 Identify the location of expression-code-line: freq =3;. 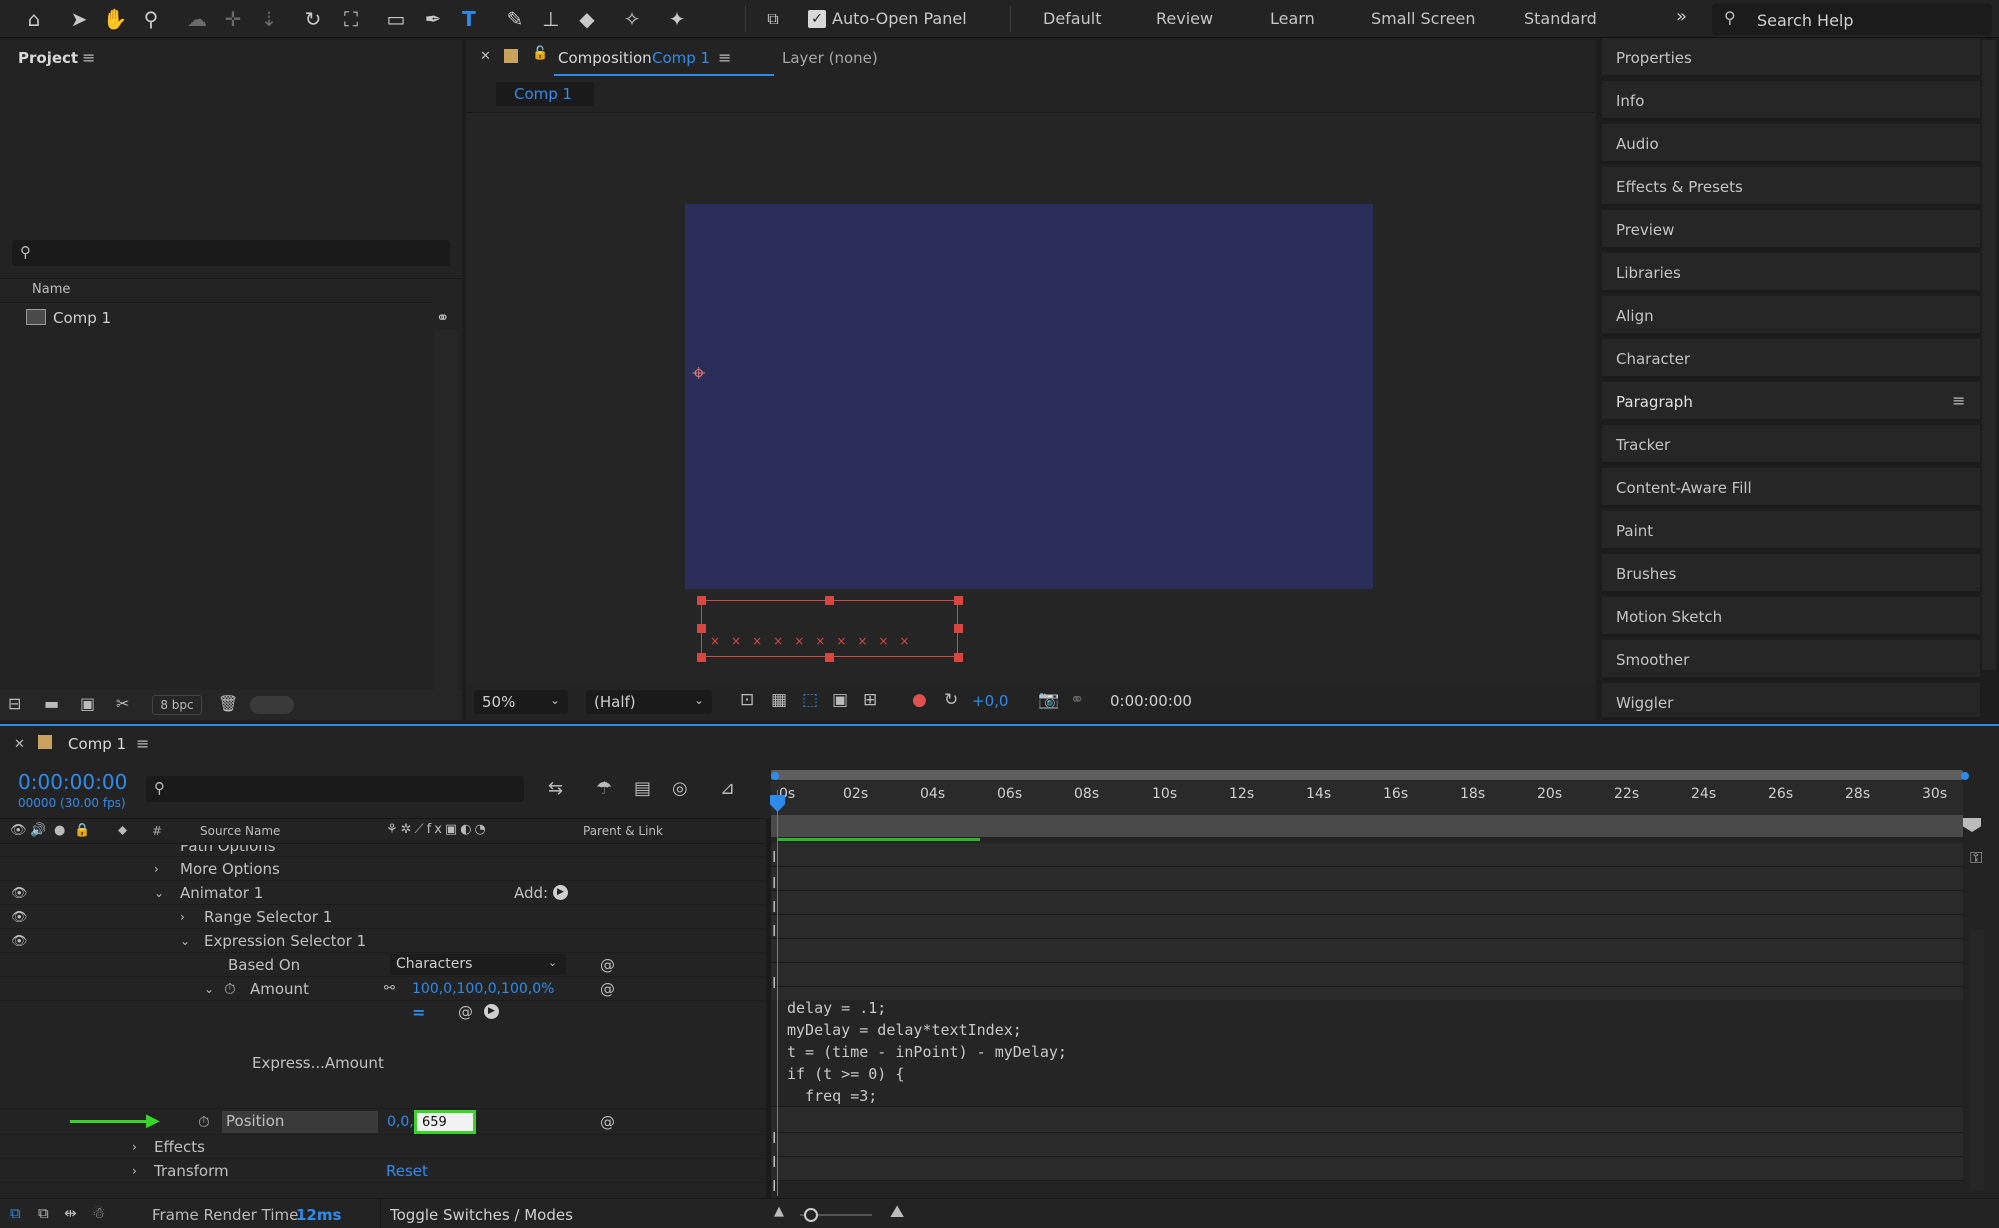
(832, 1096).